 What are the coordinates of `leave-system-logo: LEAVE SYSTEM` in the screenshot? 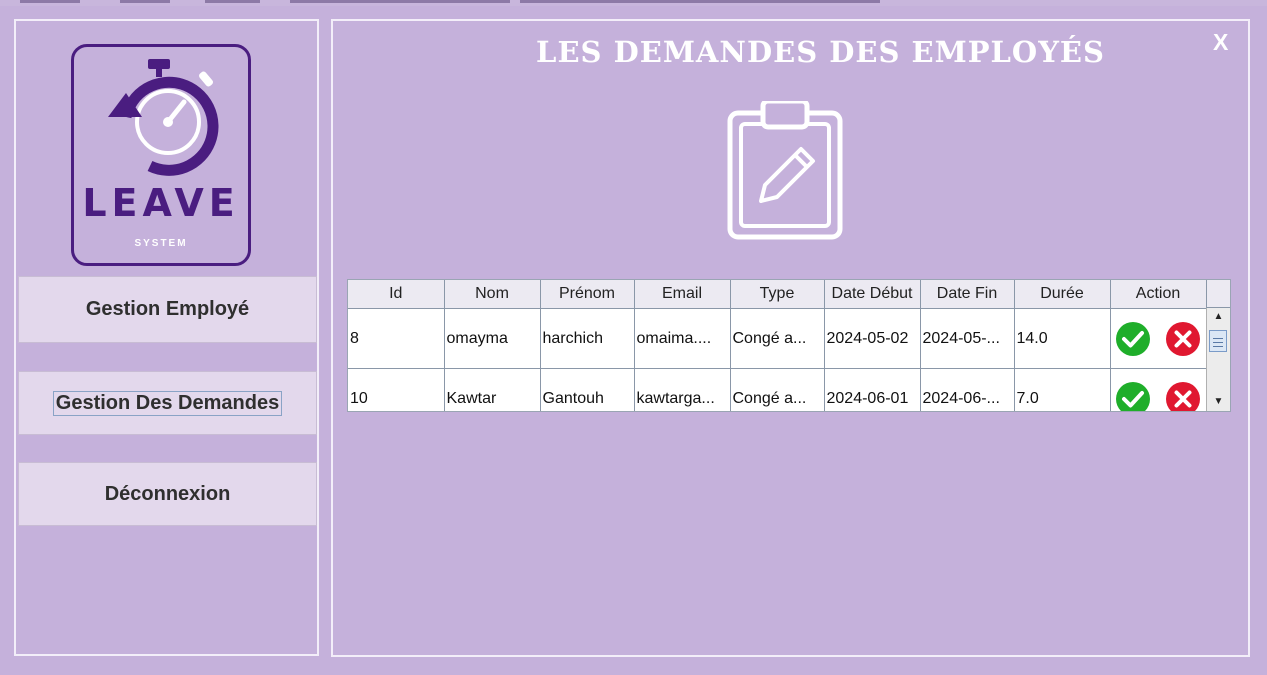 It's located at (161, 155).